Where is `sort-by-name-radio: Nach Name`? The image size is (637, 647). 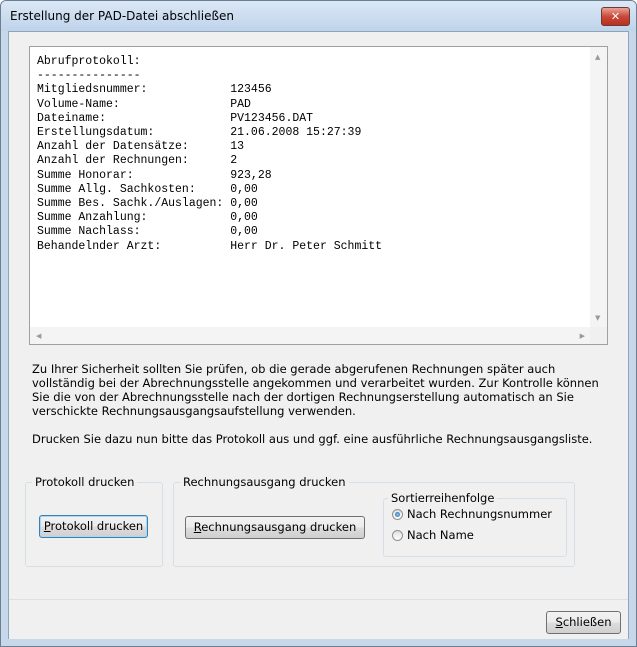
sort-by-name-radio: Nach Name is located at coordinates (433, 535).